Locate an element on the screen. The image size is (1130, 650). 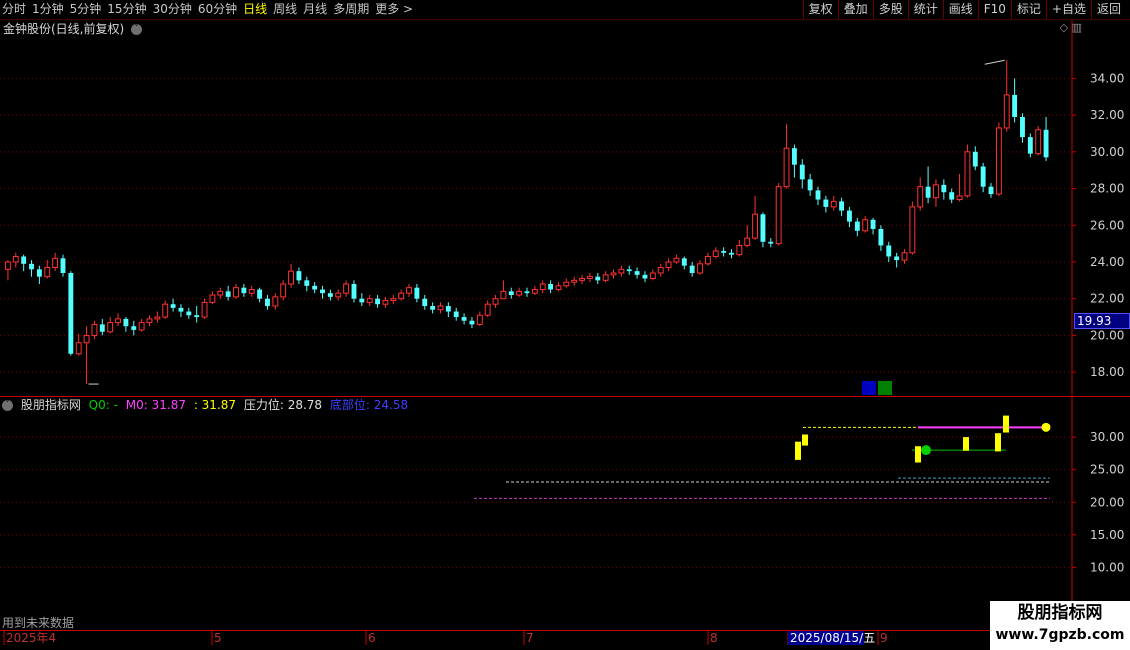
finance-marker-bg is located at coordinates (869, 388).